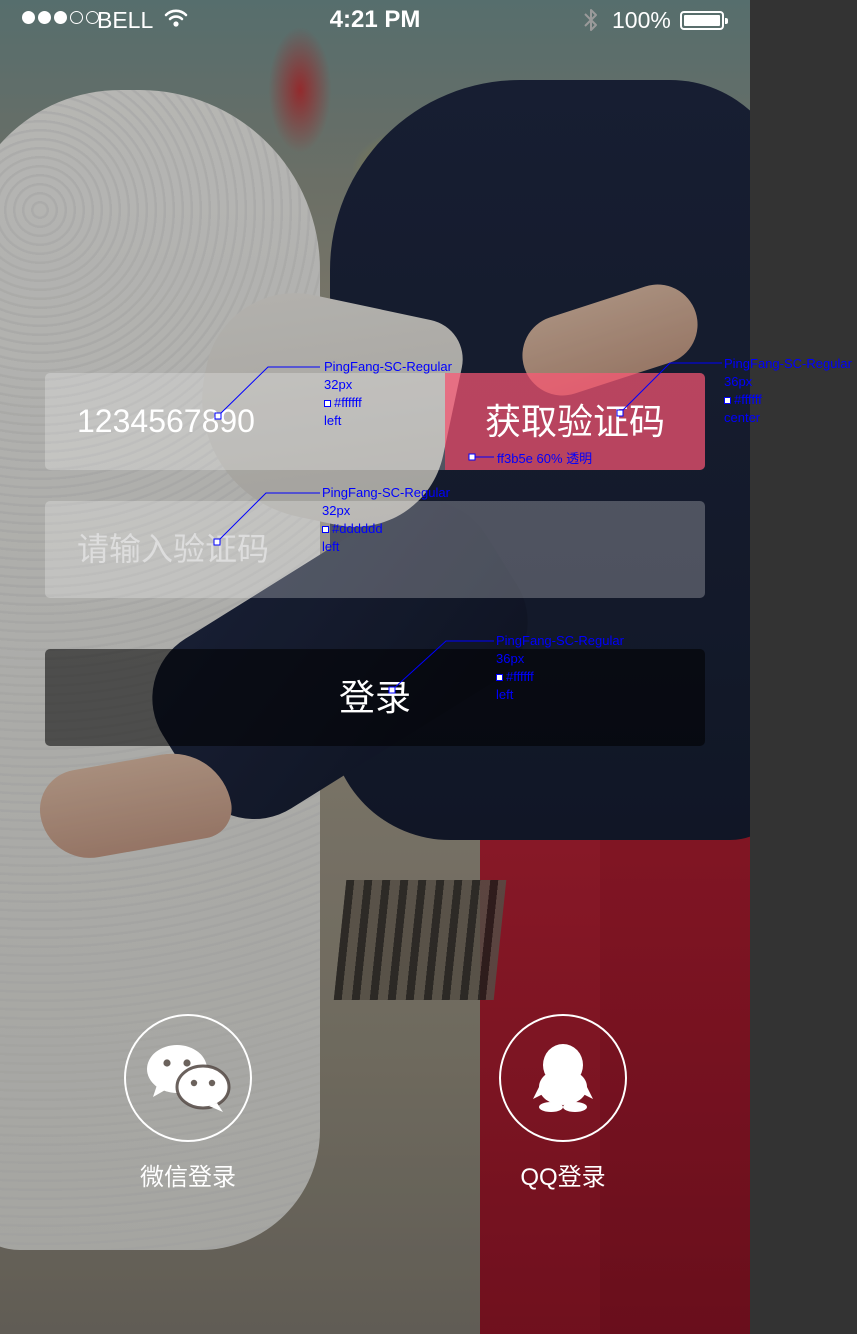 Image resolution: width=857 pixels, height=1334 pixels. Describe the element at coordinates (590, 20) in the screenshot. I see `bluetooth-icon` at that location.